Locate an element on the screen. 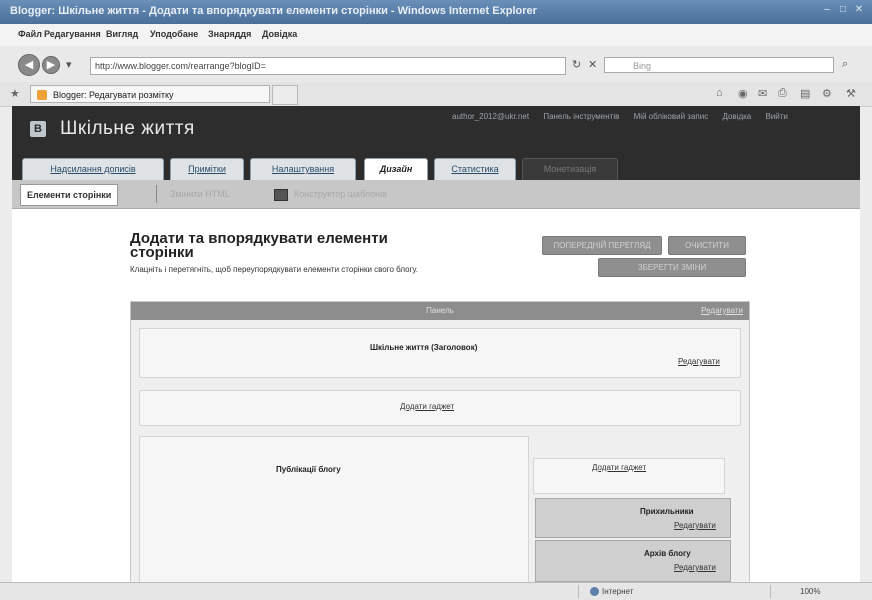 Image resolution: width=872 pixels, height=600 pixels. page-menu-icon: ▤ is located at coordinates (805, 93).